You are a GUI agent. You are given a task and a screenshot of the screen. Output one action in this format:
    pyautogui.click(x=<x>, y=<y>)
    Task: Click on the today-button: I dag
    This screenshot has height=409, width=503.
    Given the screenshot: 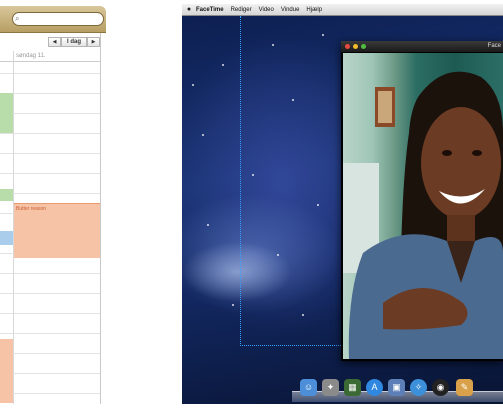 What is the action you would take?
    pyautogui.click(x=74, y=42)
    